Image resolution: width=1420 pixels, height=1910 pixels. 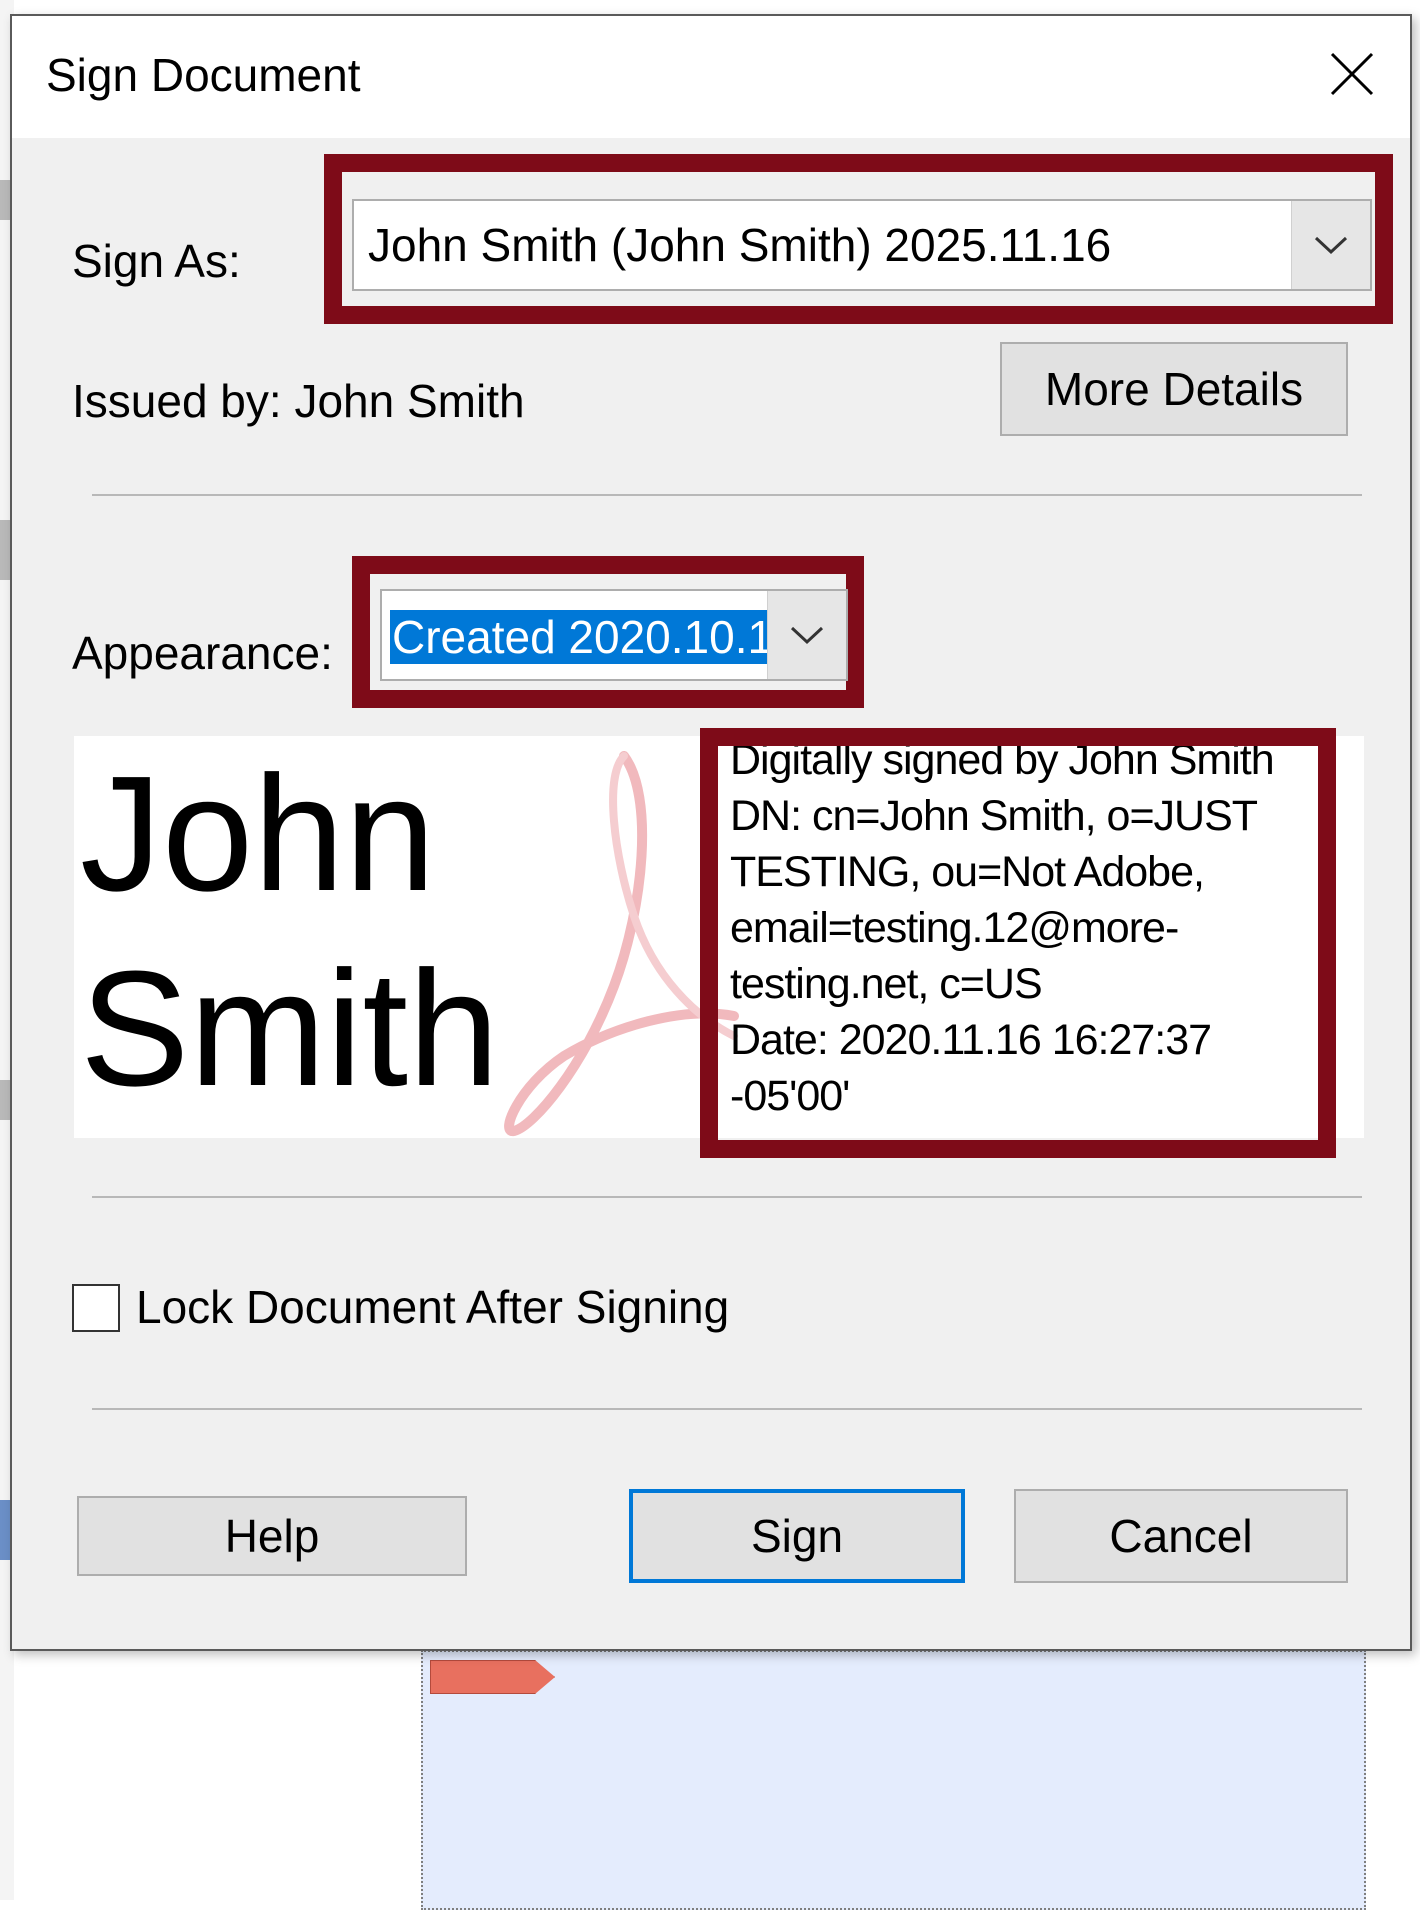 I want to click on highlight-box-signature-details, so click(x=1018, y=943).